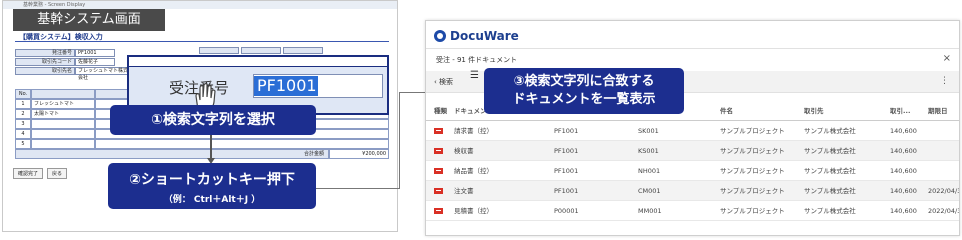 The image size is (962, 240). Describe the element at coordinates (202, 154) in the screenshot. I see `total-row: 合計金額 ¥200,000` at that location.